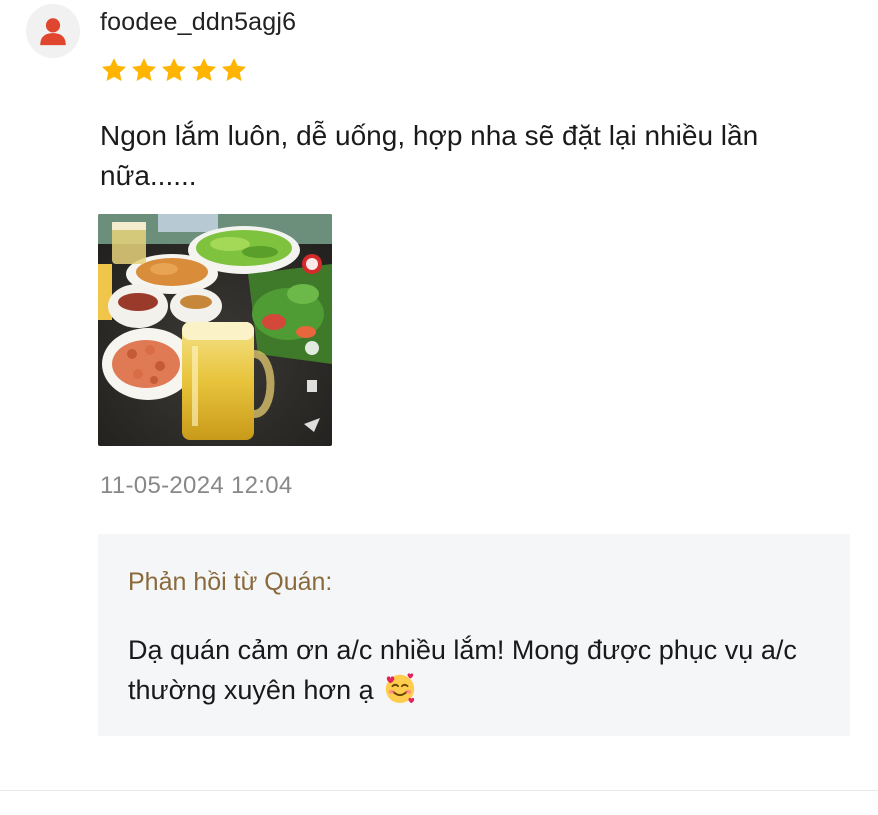  What do you see at coordinates (196, 485) in the screenshot?
I see `review-timestamp: 11-05-2024 12:04` at bounding box center [196, 485].